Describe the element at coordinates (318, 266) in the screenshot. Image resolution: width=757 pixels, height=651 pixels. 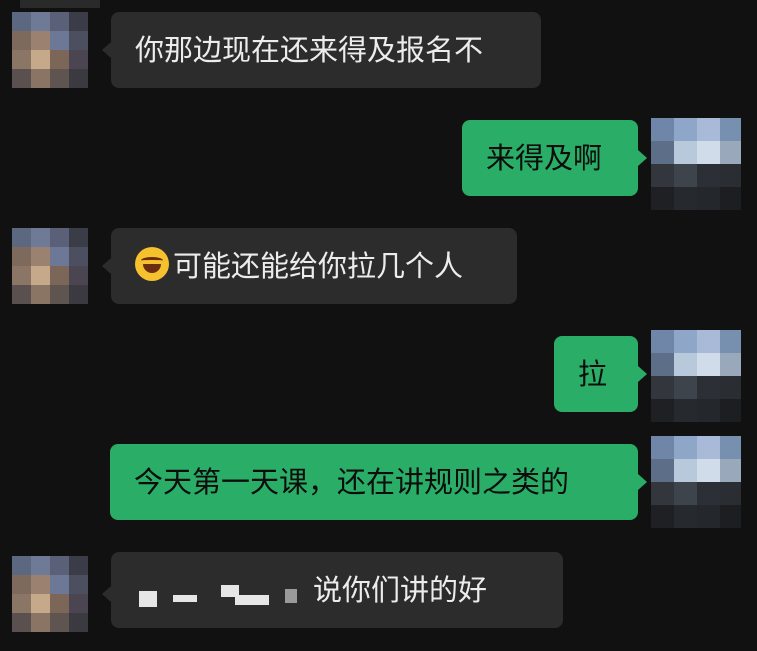
I see `message-text: 可能还能给你拉几个人` at that location.